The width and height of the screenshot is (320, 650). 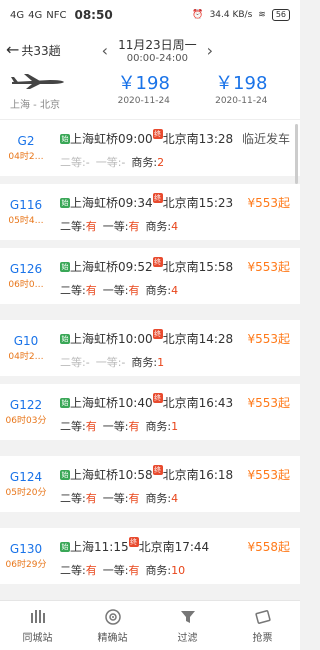 What do you see at coordinates (37, 625) in the screenshot?
I see `tab-same-city: 同城站` at bounding box center [37, 625].